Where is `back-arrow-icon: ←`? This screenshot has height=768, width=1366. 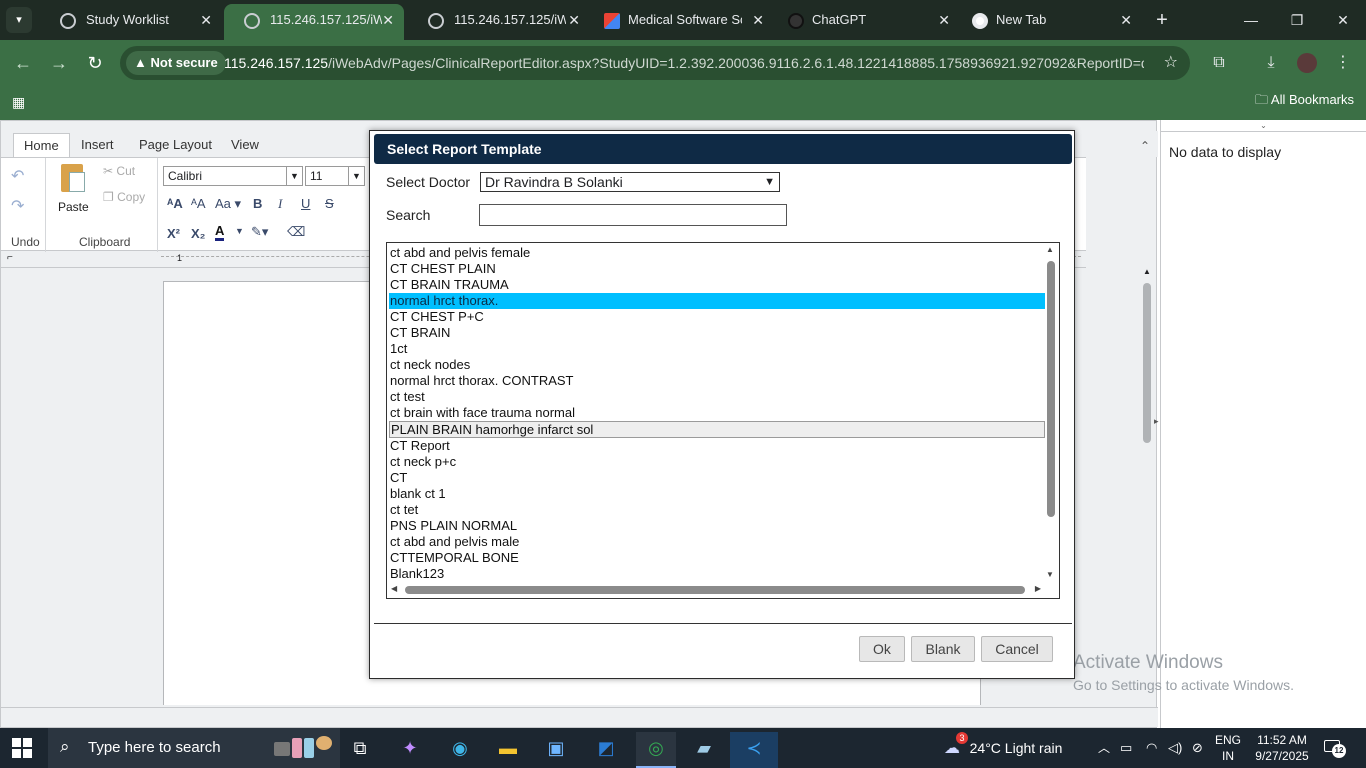 back-arrow-icon: ← is located at coordinates (23, 63).